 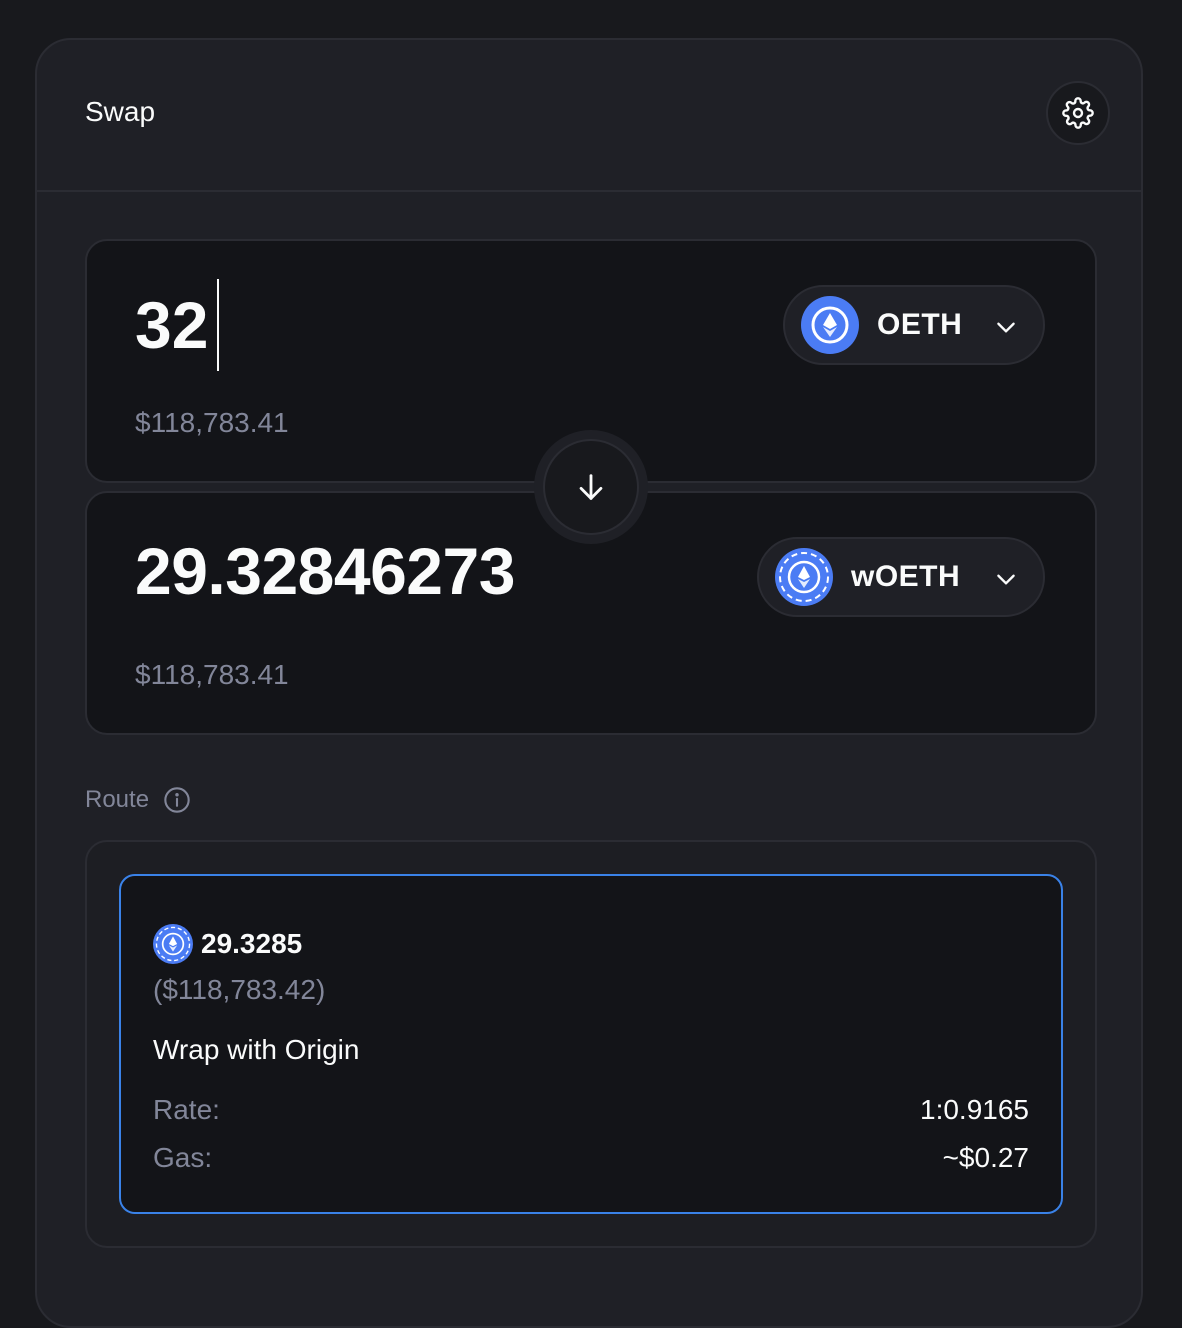 I want to click on arrow-down-icon, so click(x=591, y=487).